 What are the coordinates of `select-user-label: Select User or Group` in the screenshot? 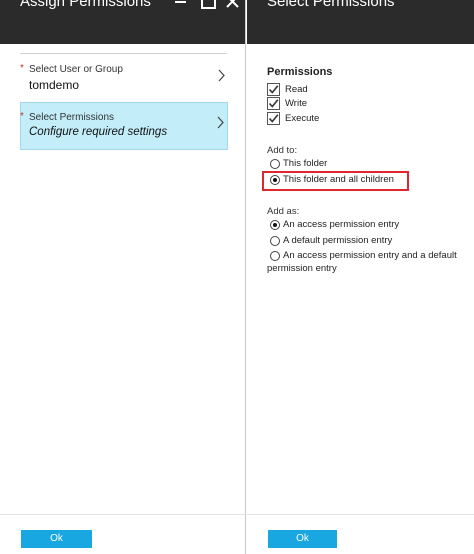 It's located at (76, 69).